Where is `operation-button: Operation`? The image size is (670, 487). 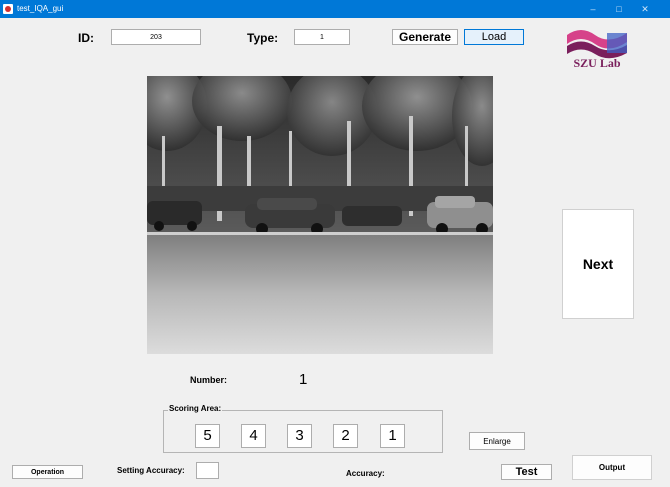
operation-button: Operation is located at coordinates (47, 472).